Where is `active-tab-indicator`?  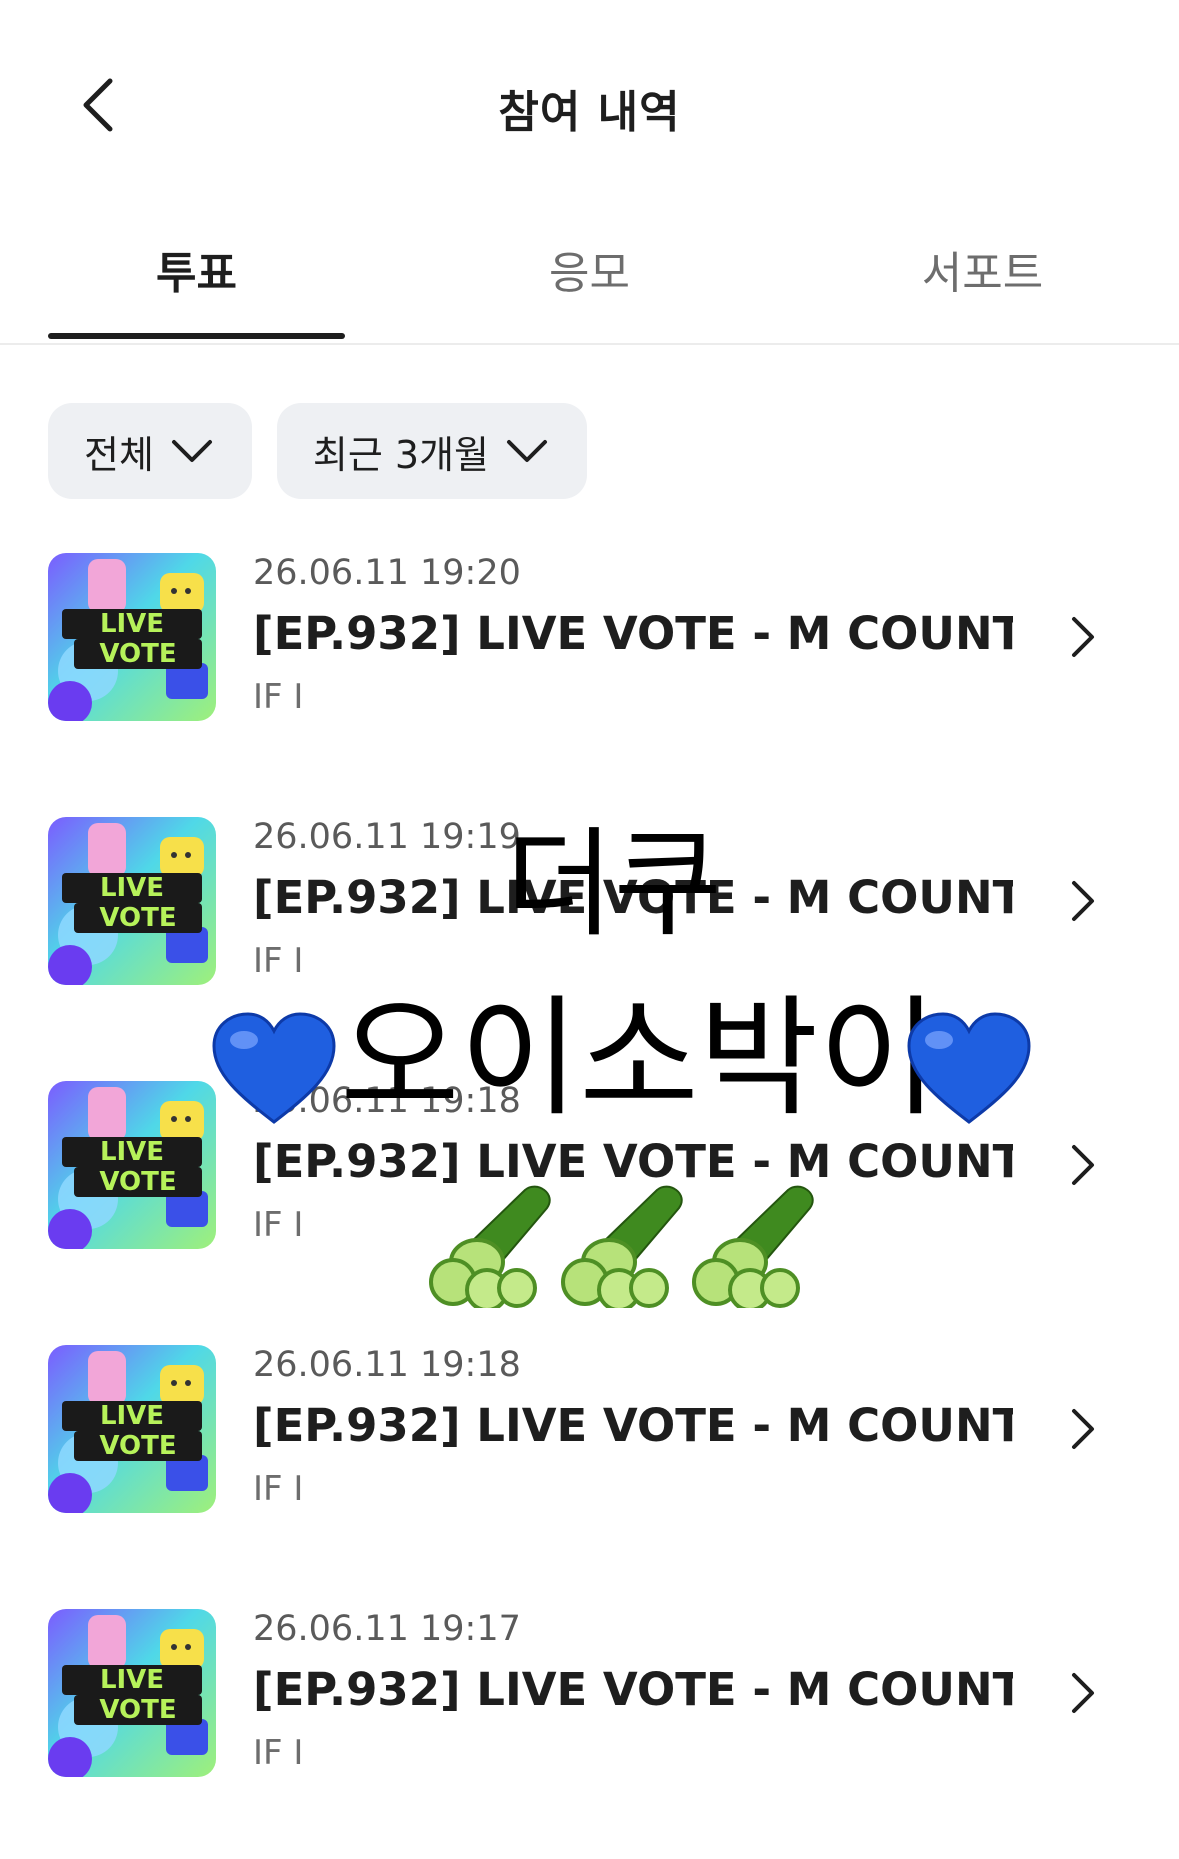 active-tab-indicator is located at coordinates (196, 336).